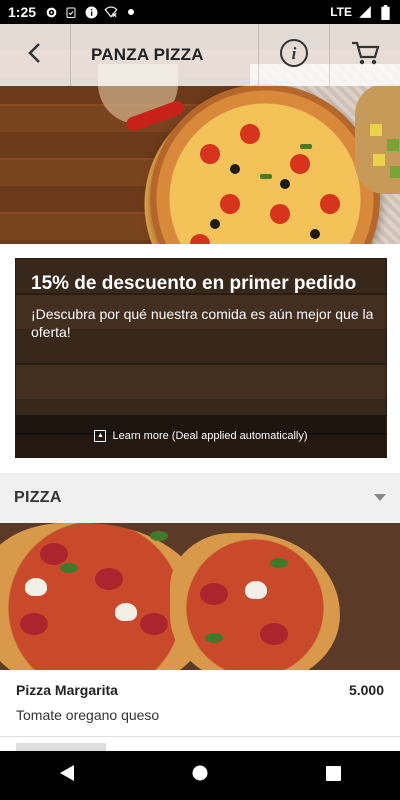  Describe the element at coordinates (200, 498) in the screenshot. I see `category-header: PIZZA` at that location.